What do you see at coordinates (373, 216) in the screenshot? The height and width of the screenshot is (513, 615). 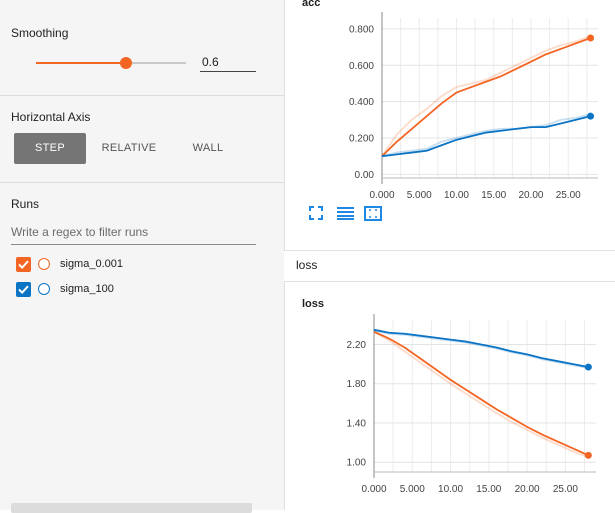 I see `fit-domain-icon` at bounding box center [373, 216].